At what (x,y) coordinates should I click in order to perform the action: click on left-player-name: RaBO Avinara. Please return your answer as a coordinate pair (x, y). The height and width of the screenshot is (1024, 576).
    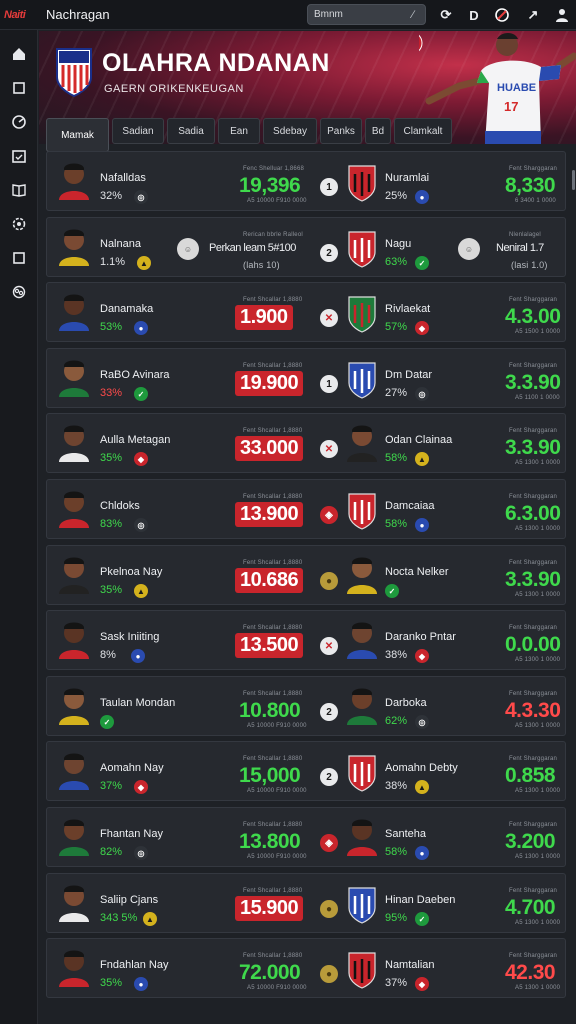
    Looking at the image, I should click on (135, 375).